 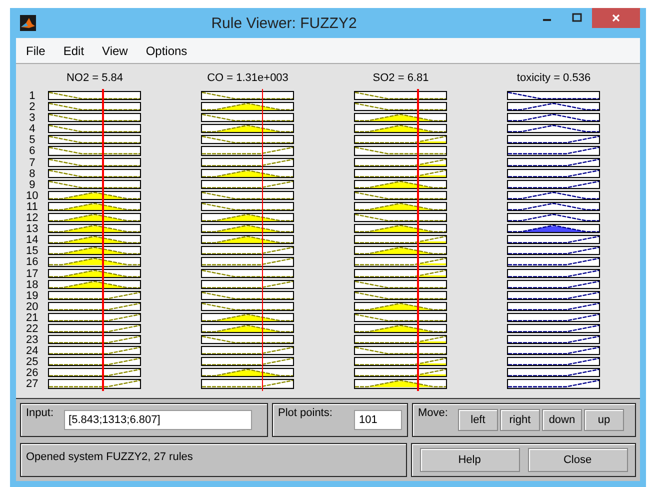 I want to click on move-label: Move:, so click(x=433, y=413).